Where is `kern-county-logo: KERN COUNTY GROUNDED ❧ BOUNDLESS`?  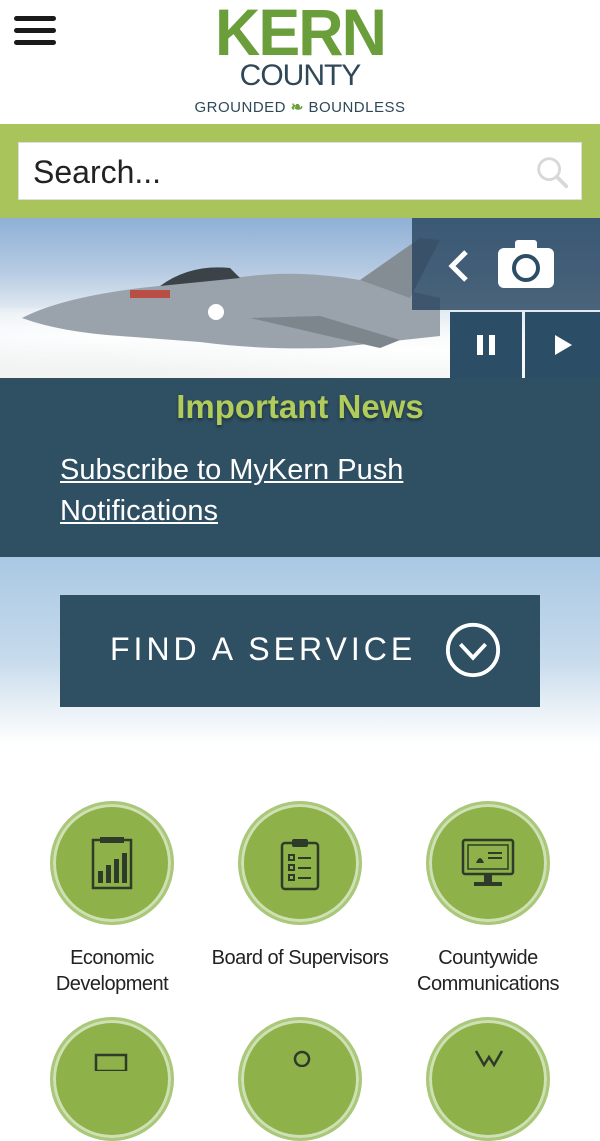
kern-county-logo: KERN COUNTY GROUNDED ❧ BOUNDLESS is located at coordinates (300, 62).